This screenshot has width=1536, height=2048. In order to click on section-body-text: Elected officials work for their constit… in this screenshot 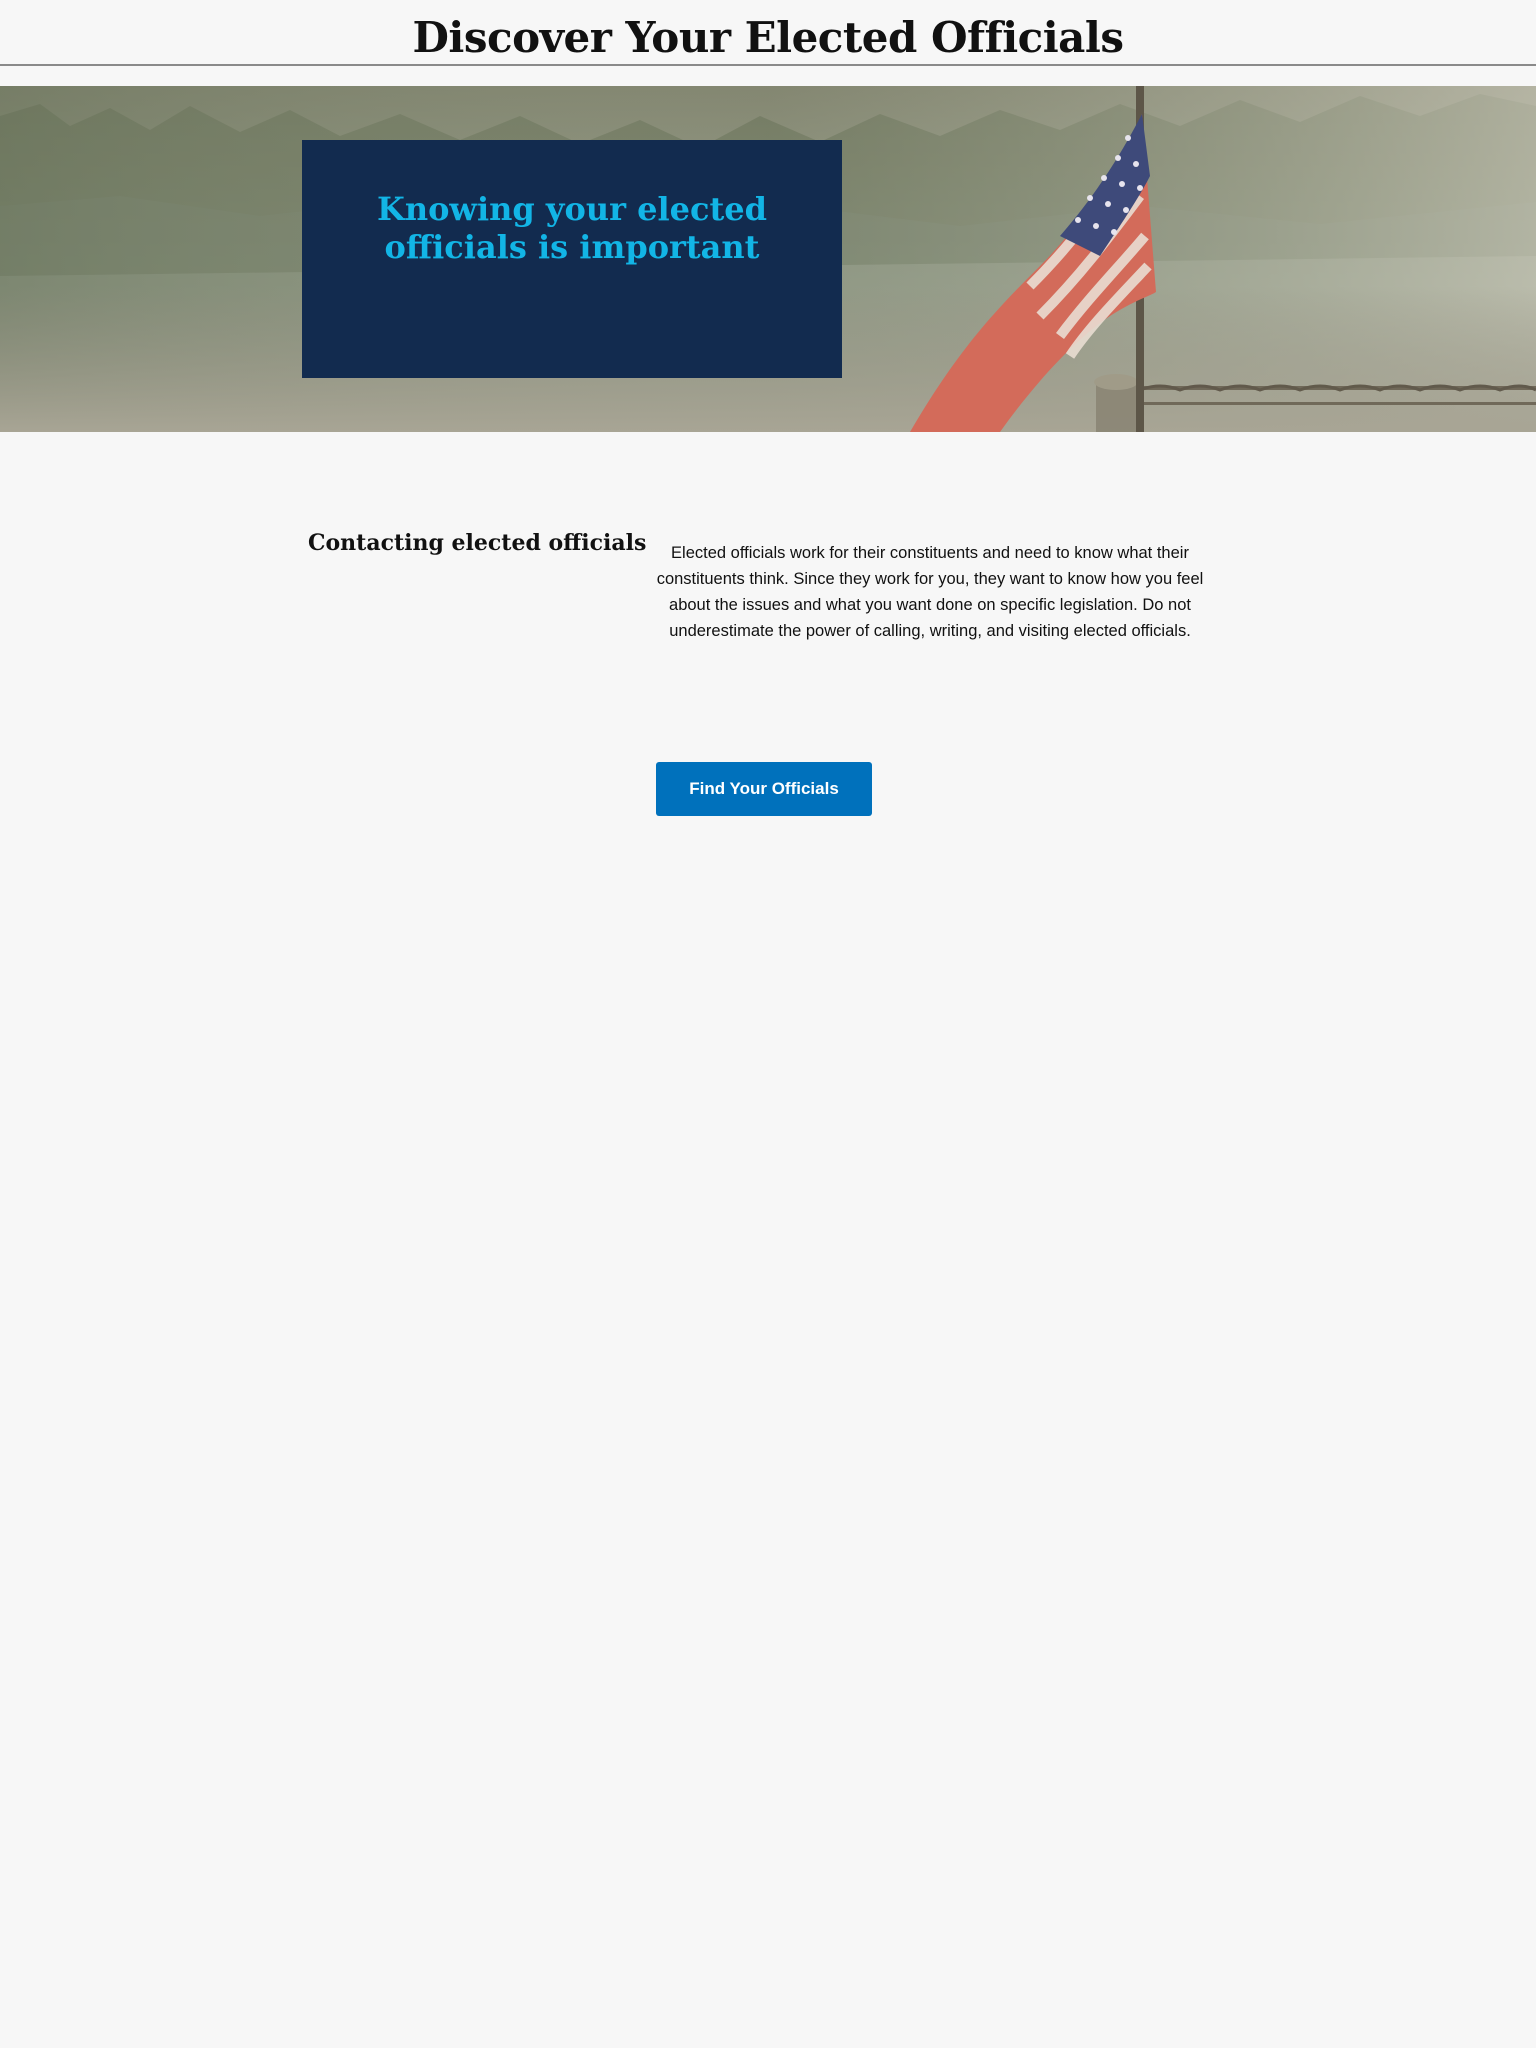, I will do `click(930, 592)`.